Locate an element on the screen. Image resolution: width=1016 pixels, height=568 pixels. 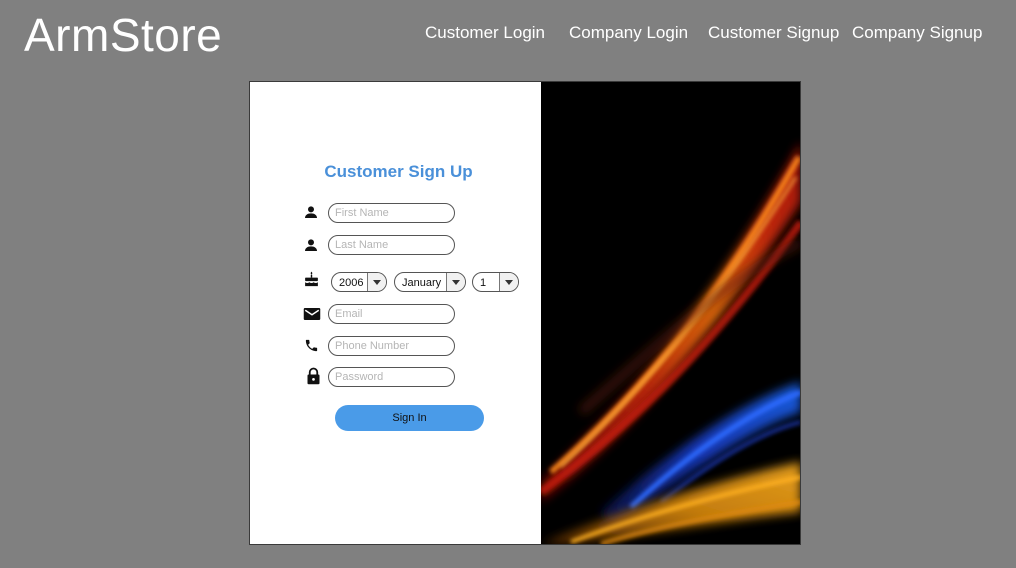
nav-company-login: Company Login is located at coordinates (628, 33).